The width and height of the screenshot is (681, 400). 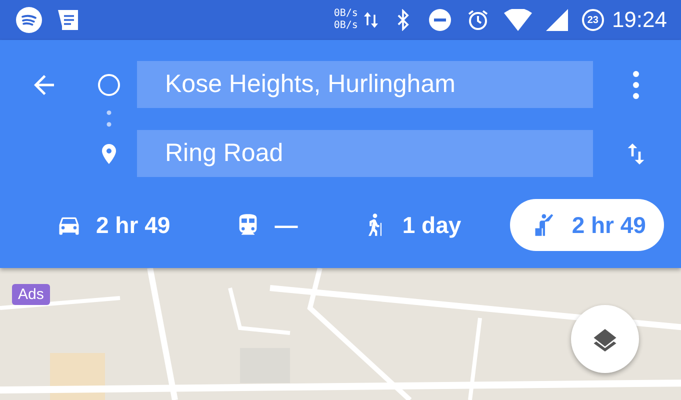 What do you see at coordinates (478, 20) in the screenshot?
I see `alarm-clock-icon` at bounding box center [478, 20].